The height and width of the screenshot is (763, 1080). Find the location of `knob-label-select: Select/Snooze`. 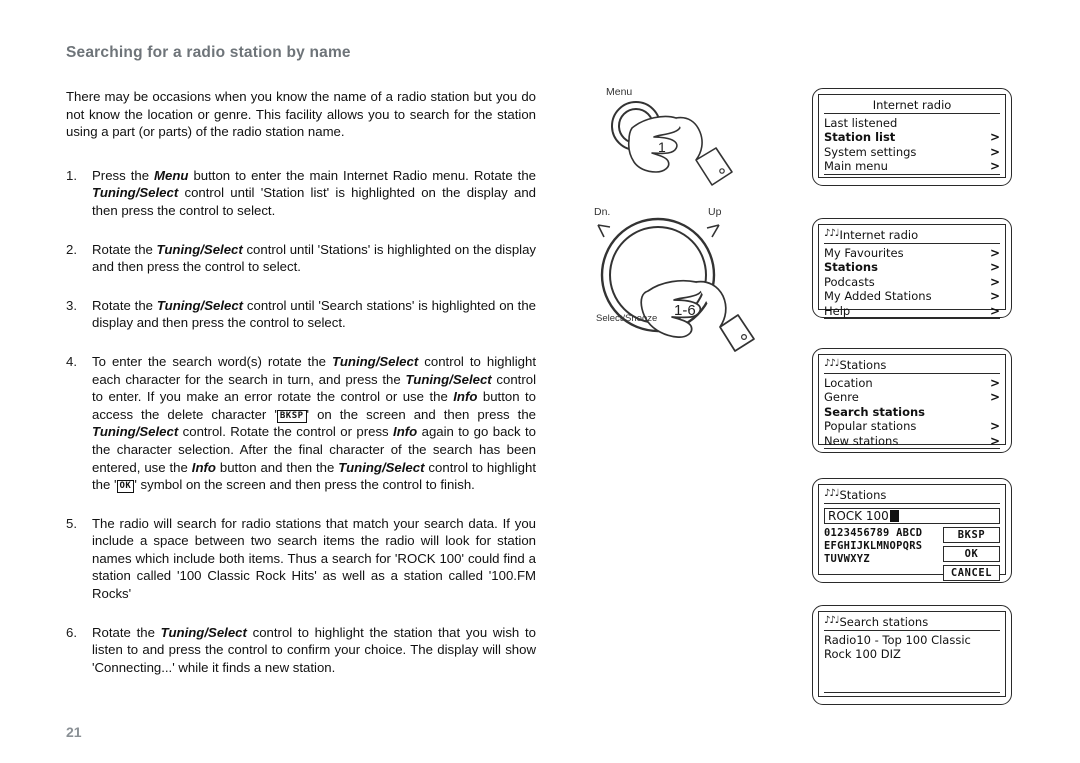

knob-label-select: Select/Snooze is located at coordinates (627, 318).